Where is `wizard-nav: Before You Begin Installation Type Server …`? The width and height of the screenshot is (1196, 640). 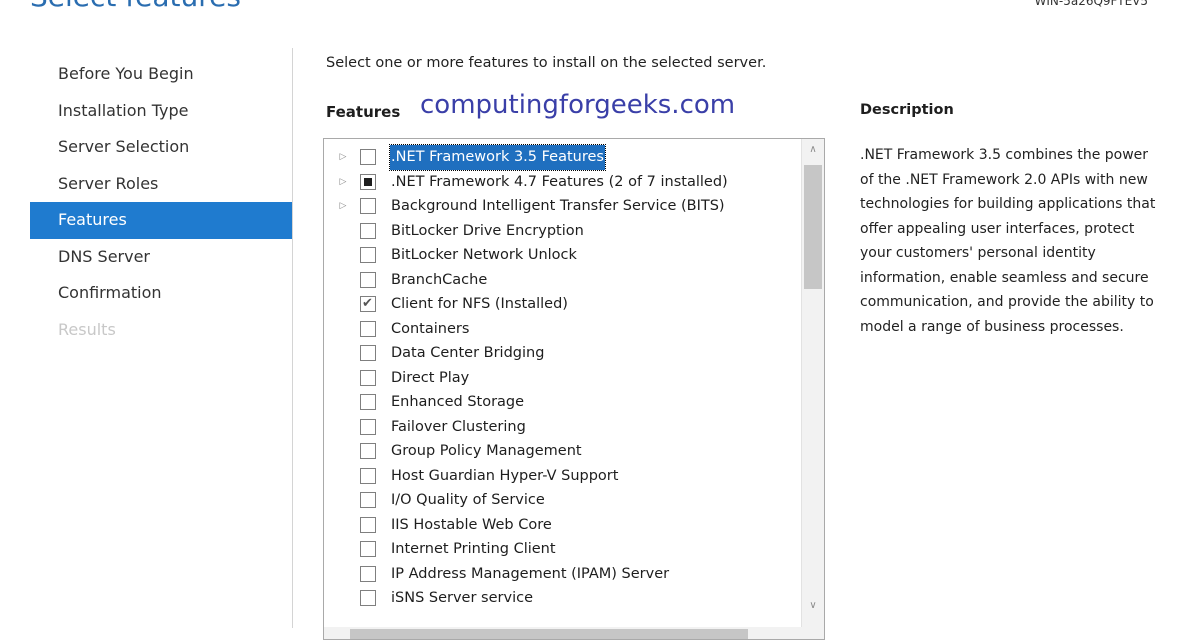
wizard-nav: Before You Begin Installation Type Server … is located at coordinates (161, 202).